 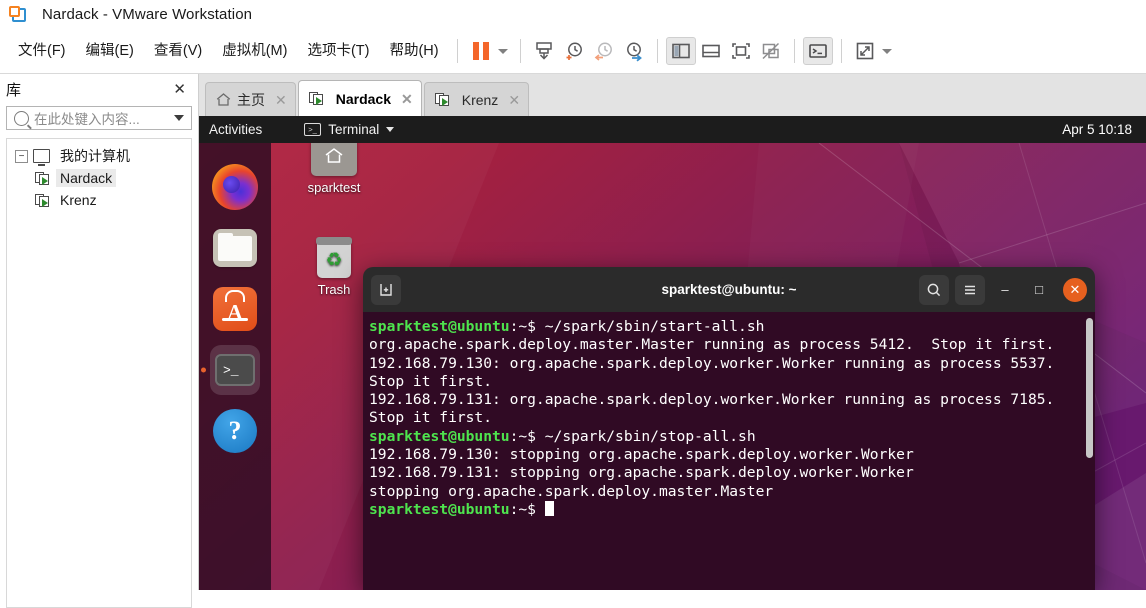 I want to click on window-title: Nardack - VMware Workstation, so click(x=147, y=14).